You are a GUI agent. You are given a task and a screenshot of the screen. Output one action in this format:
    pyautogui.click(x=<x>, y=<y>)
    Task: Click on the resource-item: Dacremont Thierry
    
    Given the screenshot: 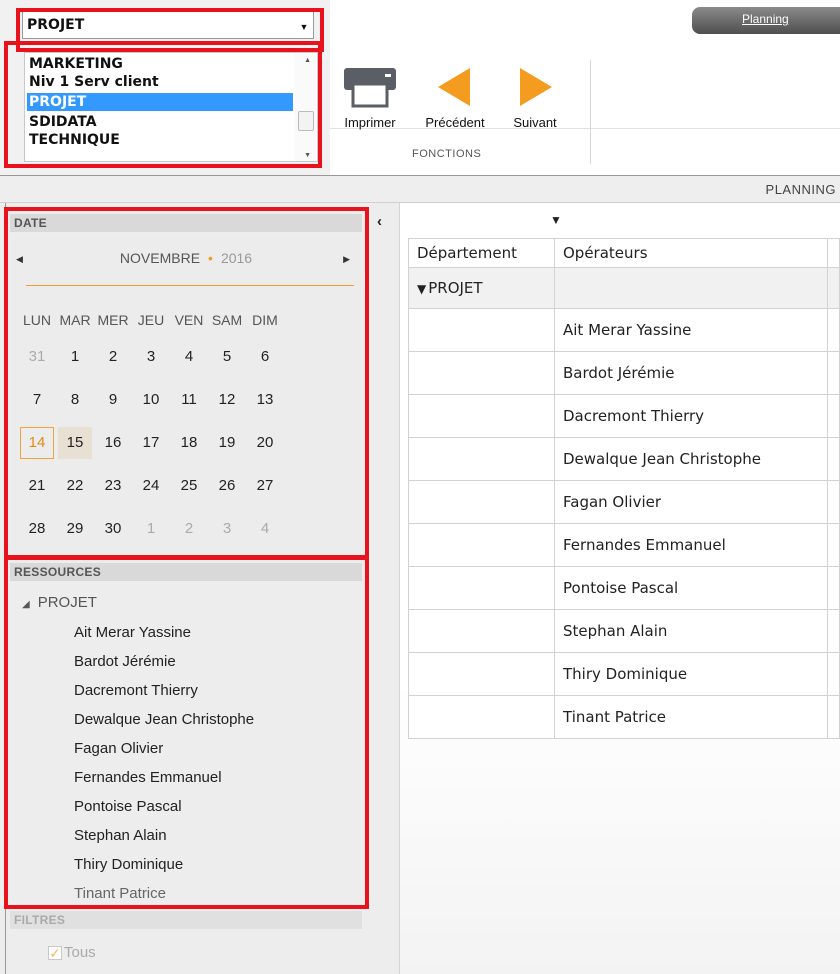 What is the action you would take?
    pyautogui.click(x=136, y=690)
    